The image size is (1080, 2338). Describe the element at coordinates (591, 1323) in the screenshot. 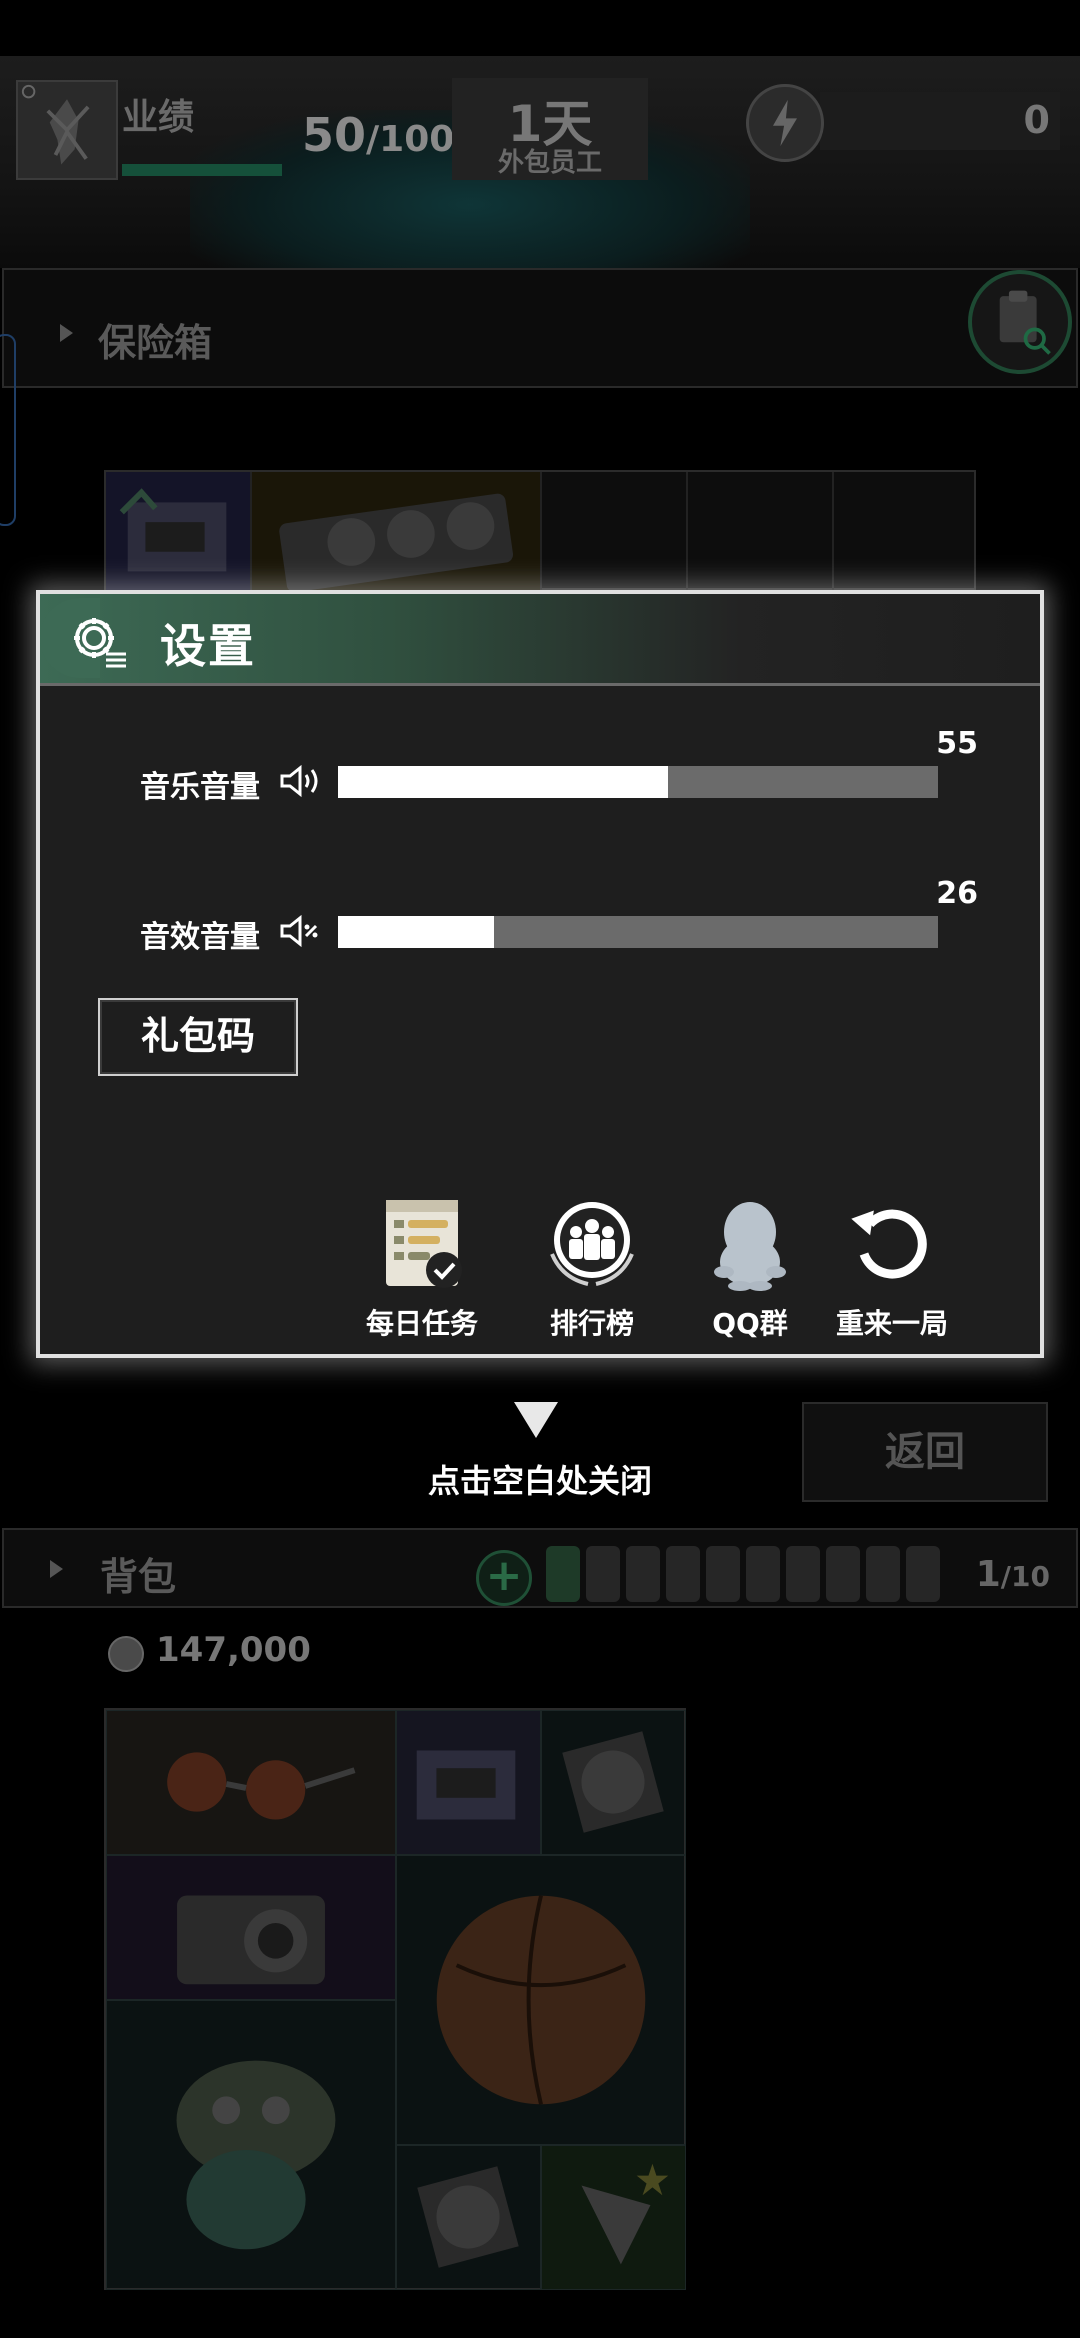

I see `leaderboard-label: 排行榜` at that location.